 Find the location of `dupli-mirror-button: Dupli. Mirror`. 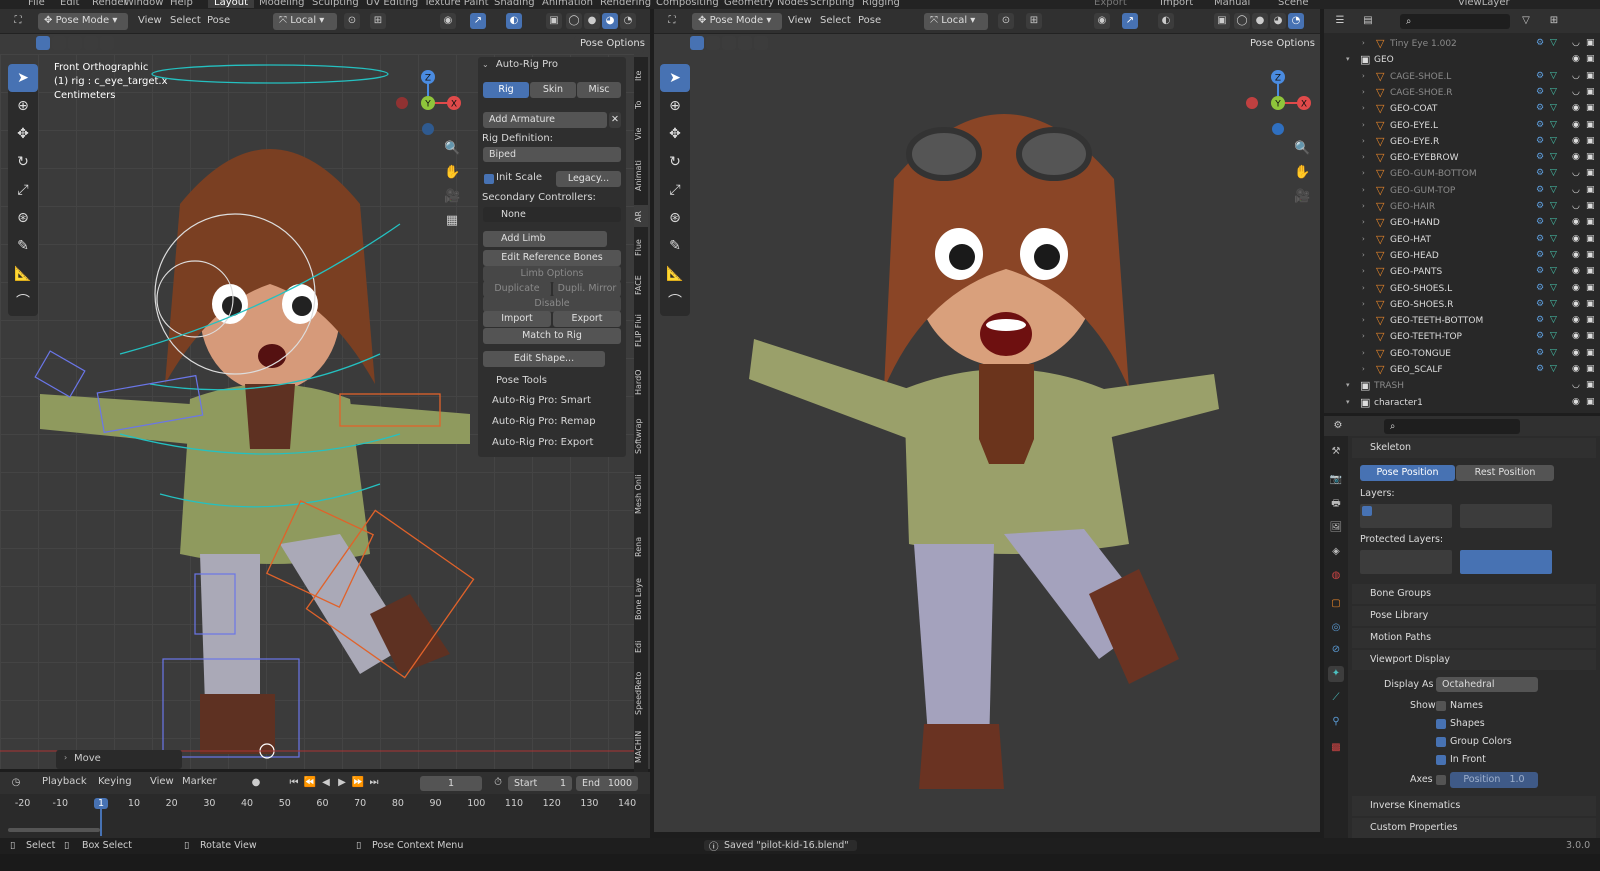

dupli-mirror-button: Dupli. Mirror is located at coordinates (587, 289).